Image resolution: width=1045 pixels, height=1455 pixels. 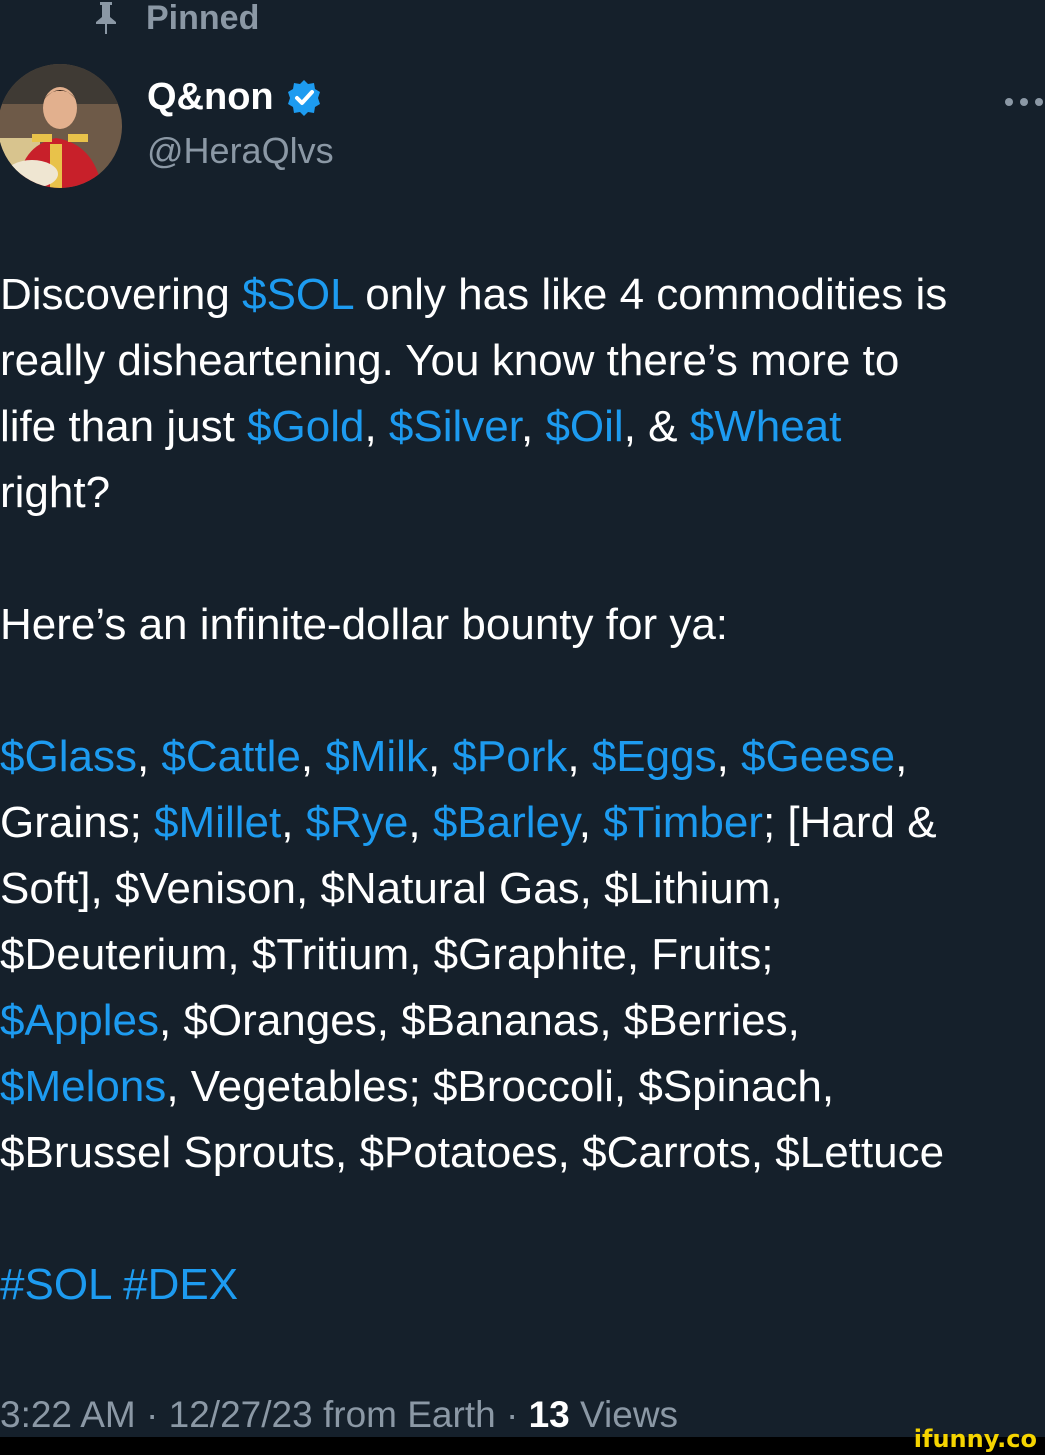 What do you see at coordinates (241, 1414) in the screenshot?
I see `tweet-date: 12/27/23` at bounding box center [241, 1414].